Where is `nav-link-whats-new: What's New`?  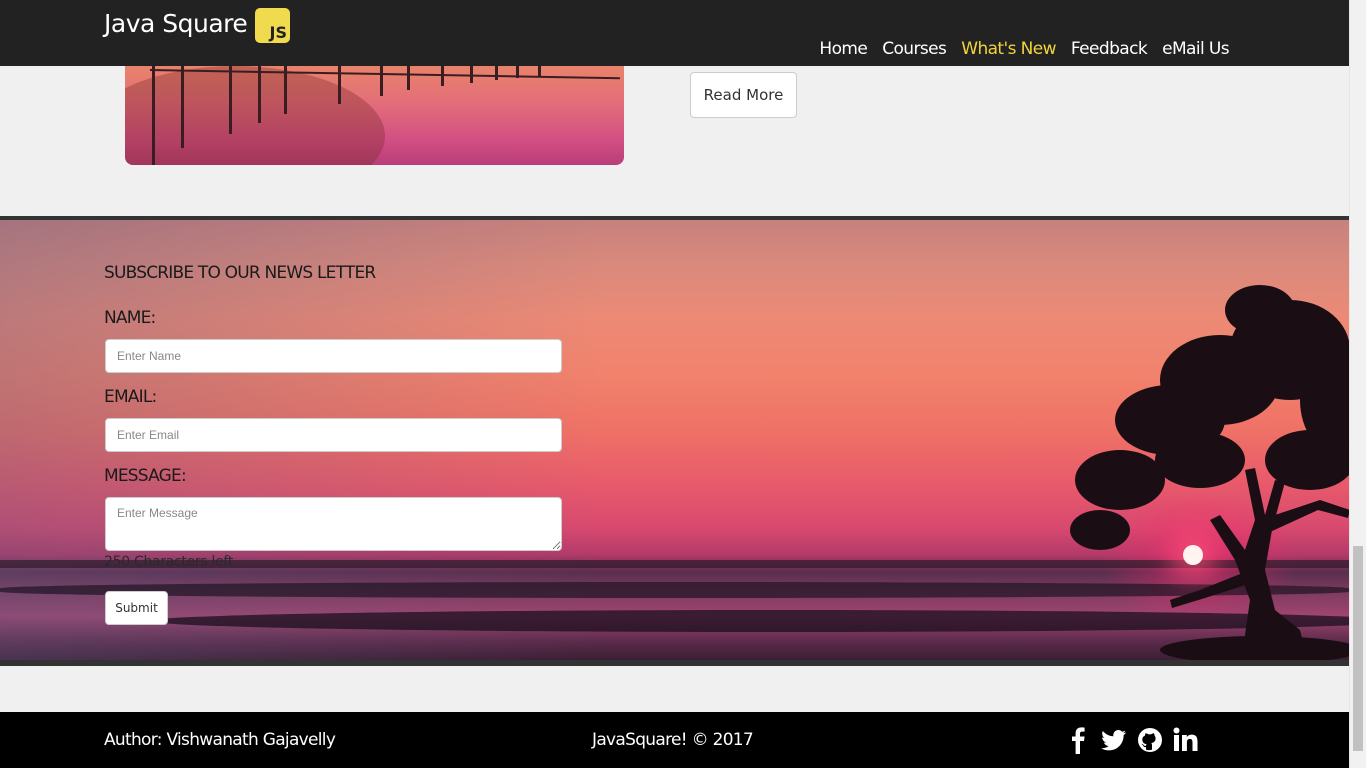 nav-link-whats-new: What's New is located at coordinates (1008, 49).